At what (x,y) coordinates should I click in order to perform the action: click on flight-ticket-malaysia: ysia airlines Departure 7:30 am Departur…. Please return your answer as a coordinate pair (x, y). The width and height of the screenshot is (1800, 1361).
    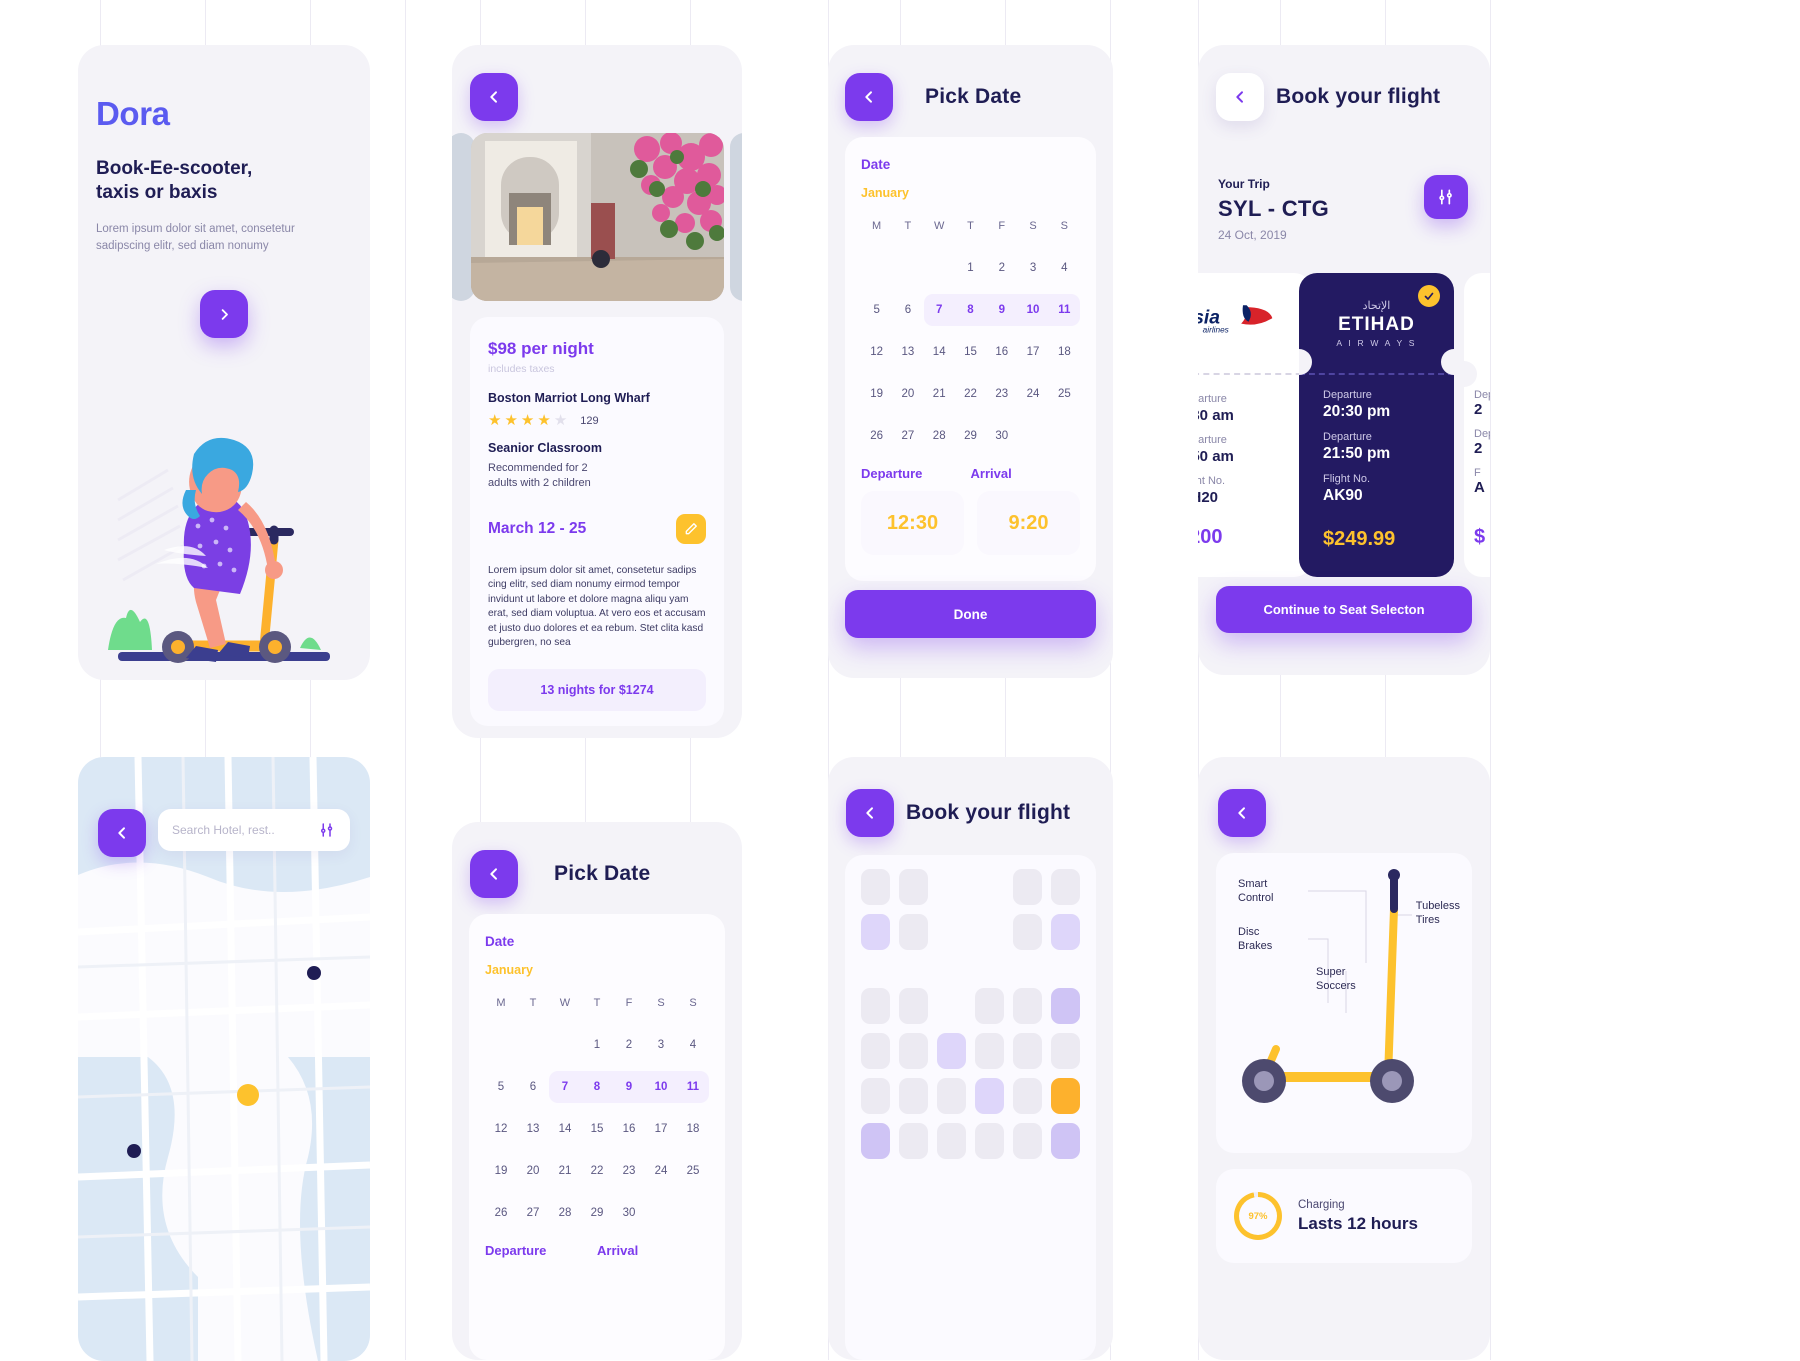
    Looking at the image, I should click on (1255, 425).